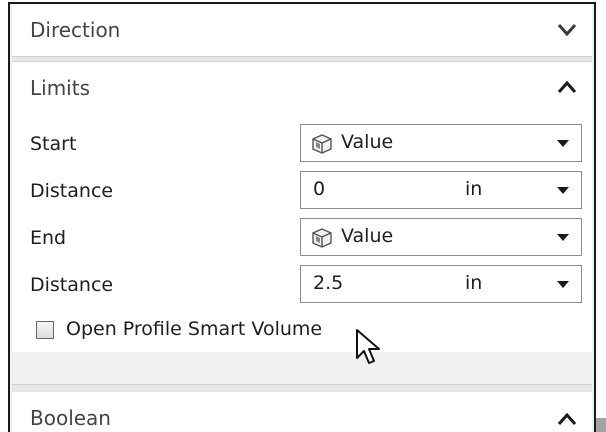  What do you see at coordinates (302, 88) in the screenshot?
I see `section-header-limits: Limits` at bounding box center [302, 88].